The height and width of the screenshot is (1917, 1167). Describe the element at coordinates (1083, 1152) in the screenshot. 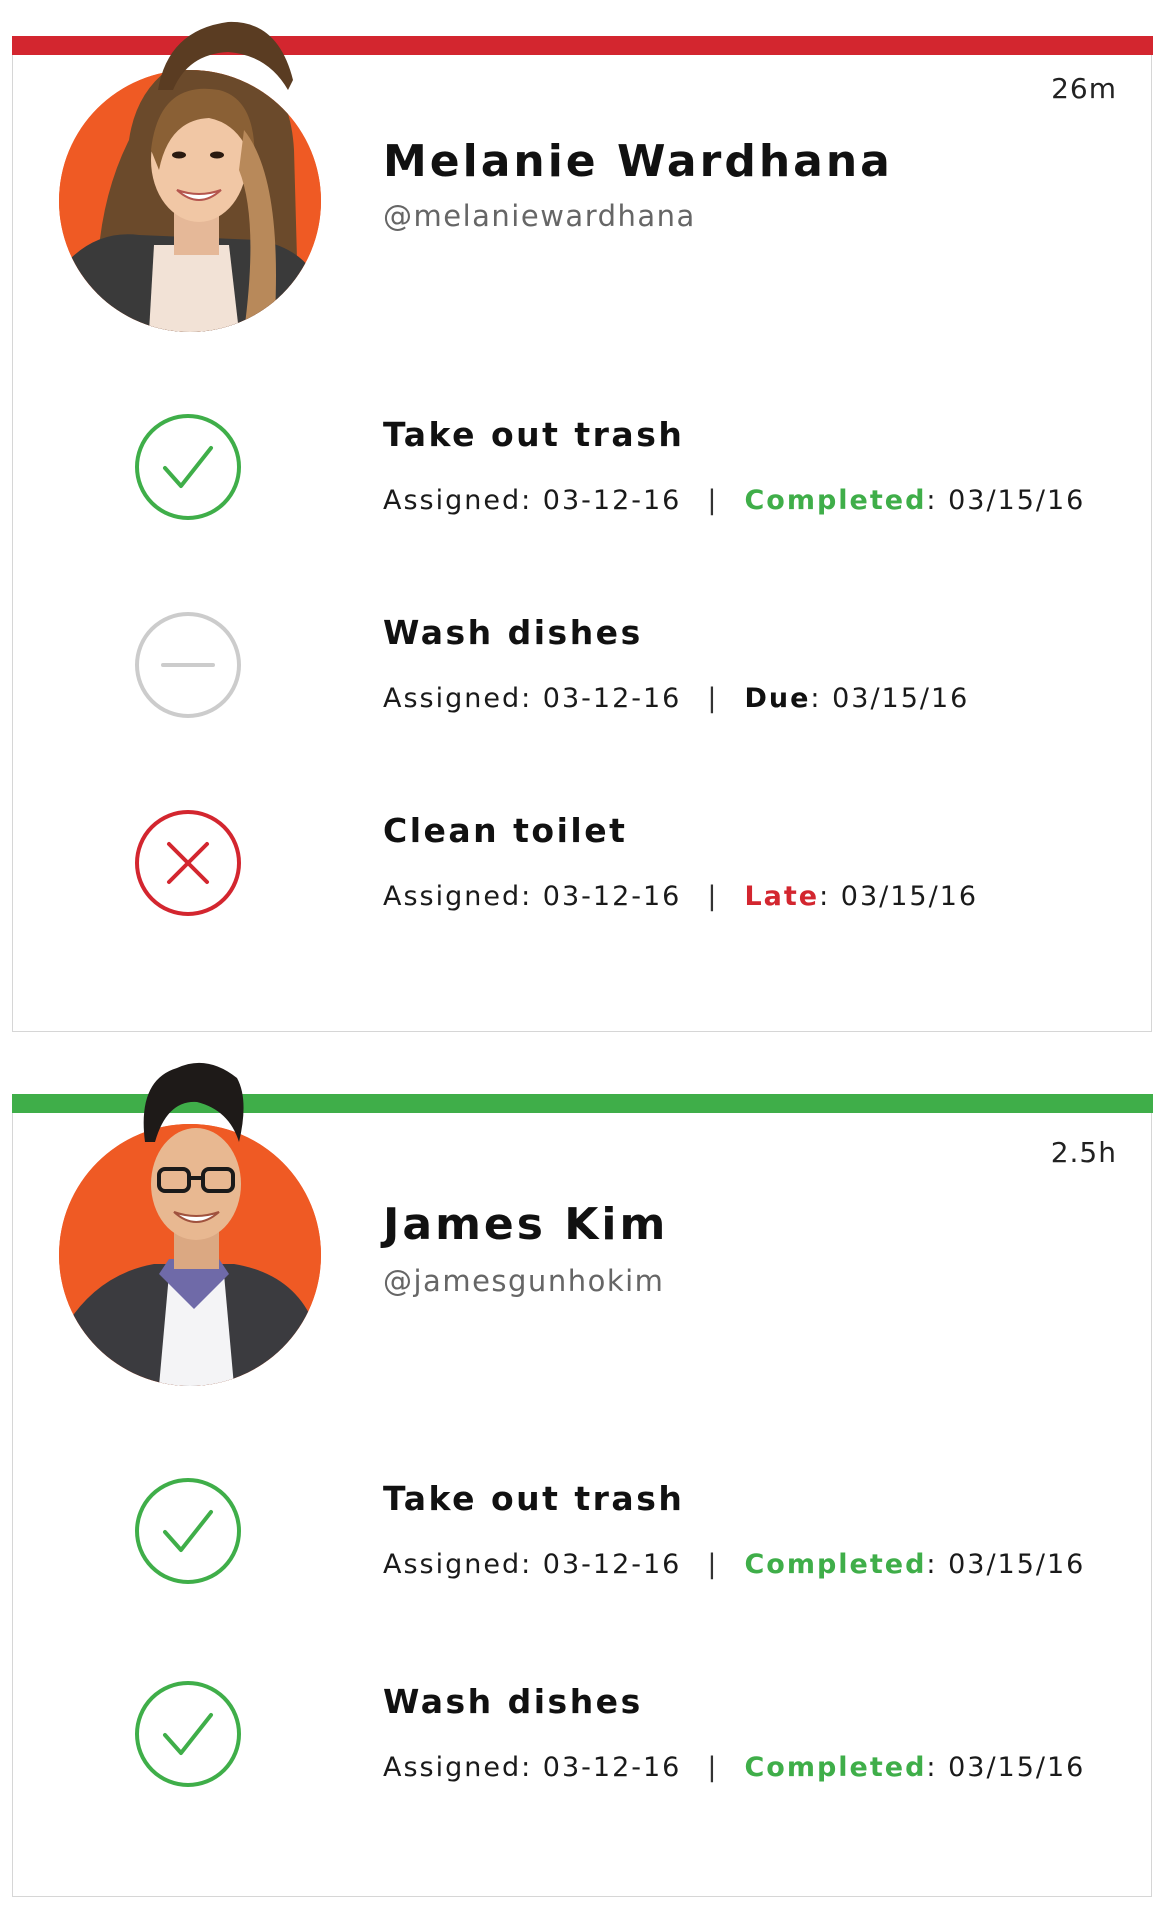

I see `timestamp: 2.5h` at that location.